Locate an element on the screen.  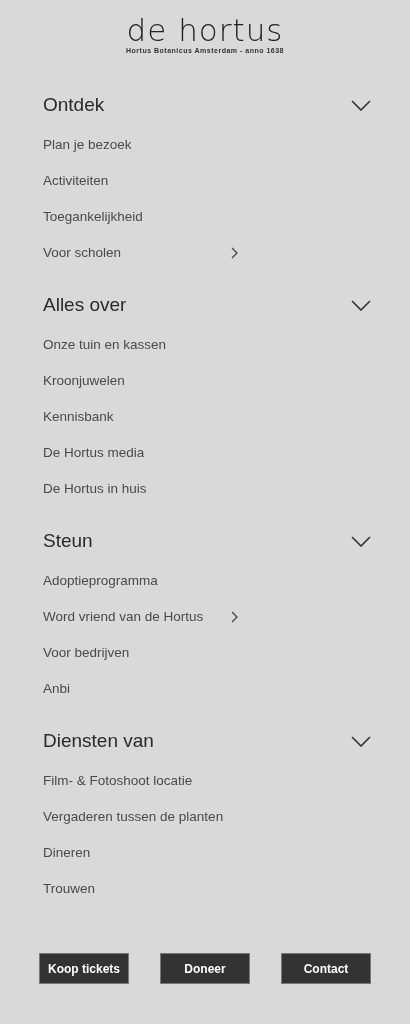
menu-link: Activiteiten is located at coordinates (137, 181).